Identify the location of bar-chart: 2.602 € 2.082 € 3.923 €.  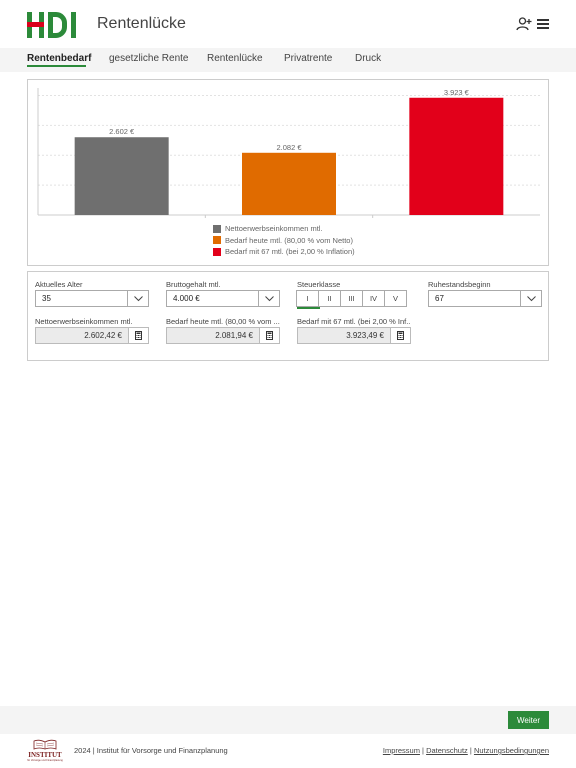
(288, 153).